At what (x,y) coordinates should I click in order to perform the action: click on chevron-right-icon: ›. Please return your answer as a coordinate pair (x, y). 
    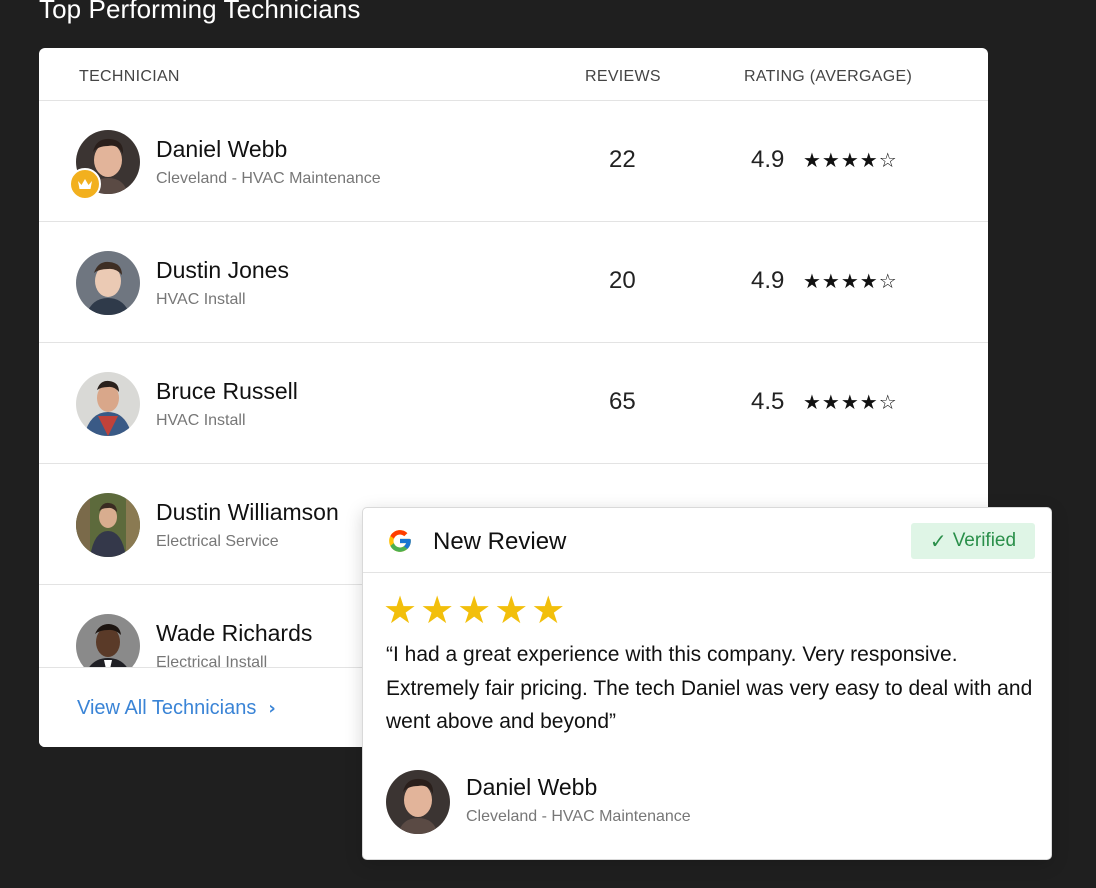
    Looking at the image, I should click on (272, 708).